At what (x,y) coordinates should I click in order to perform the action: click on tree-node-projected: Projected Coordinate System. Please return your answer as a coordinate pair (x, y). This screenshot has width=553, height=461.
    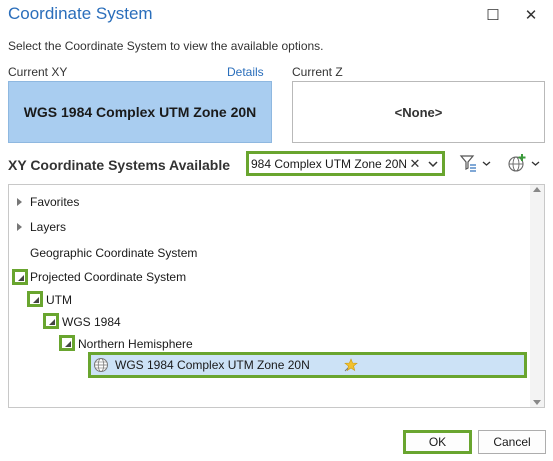
    Looking at the image, I should click on (108, 277).